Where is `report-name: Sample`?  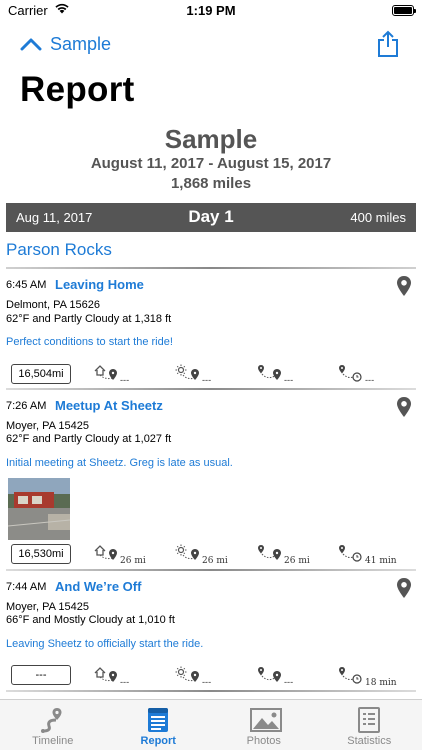
report-name: Sample is located at coordinates (211, 139).